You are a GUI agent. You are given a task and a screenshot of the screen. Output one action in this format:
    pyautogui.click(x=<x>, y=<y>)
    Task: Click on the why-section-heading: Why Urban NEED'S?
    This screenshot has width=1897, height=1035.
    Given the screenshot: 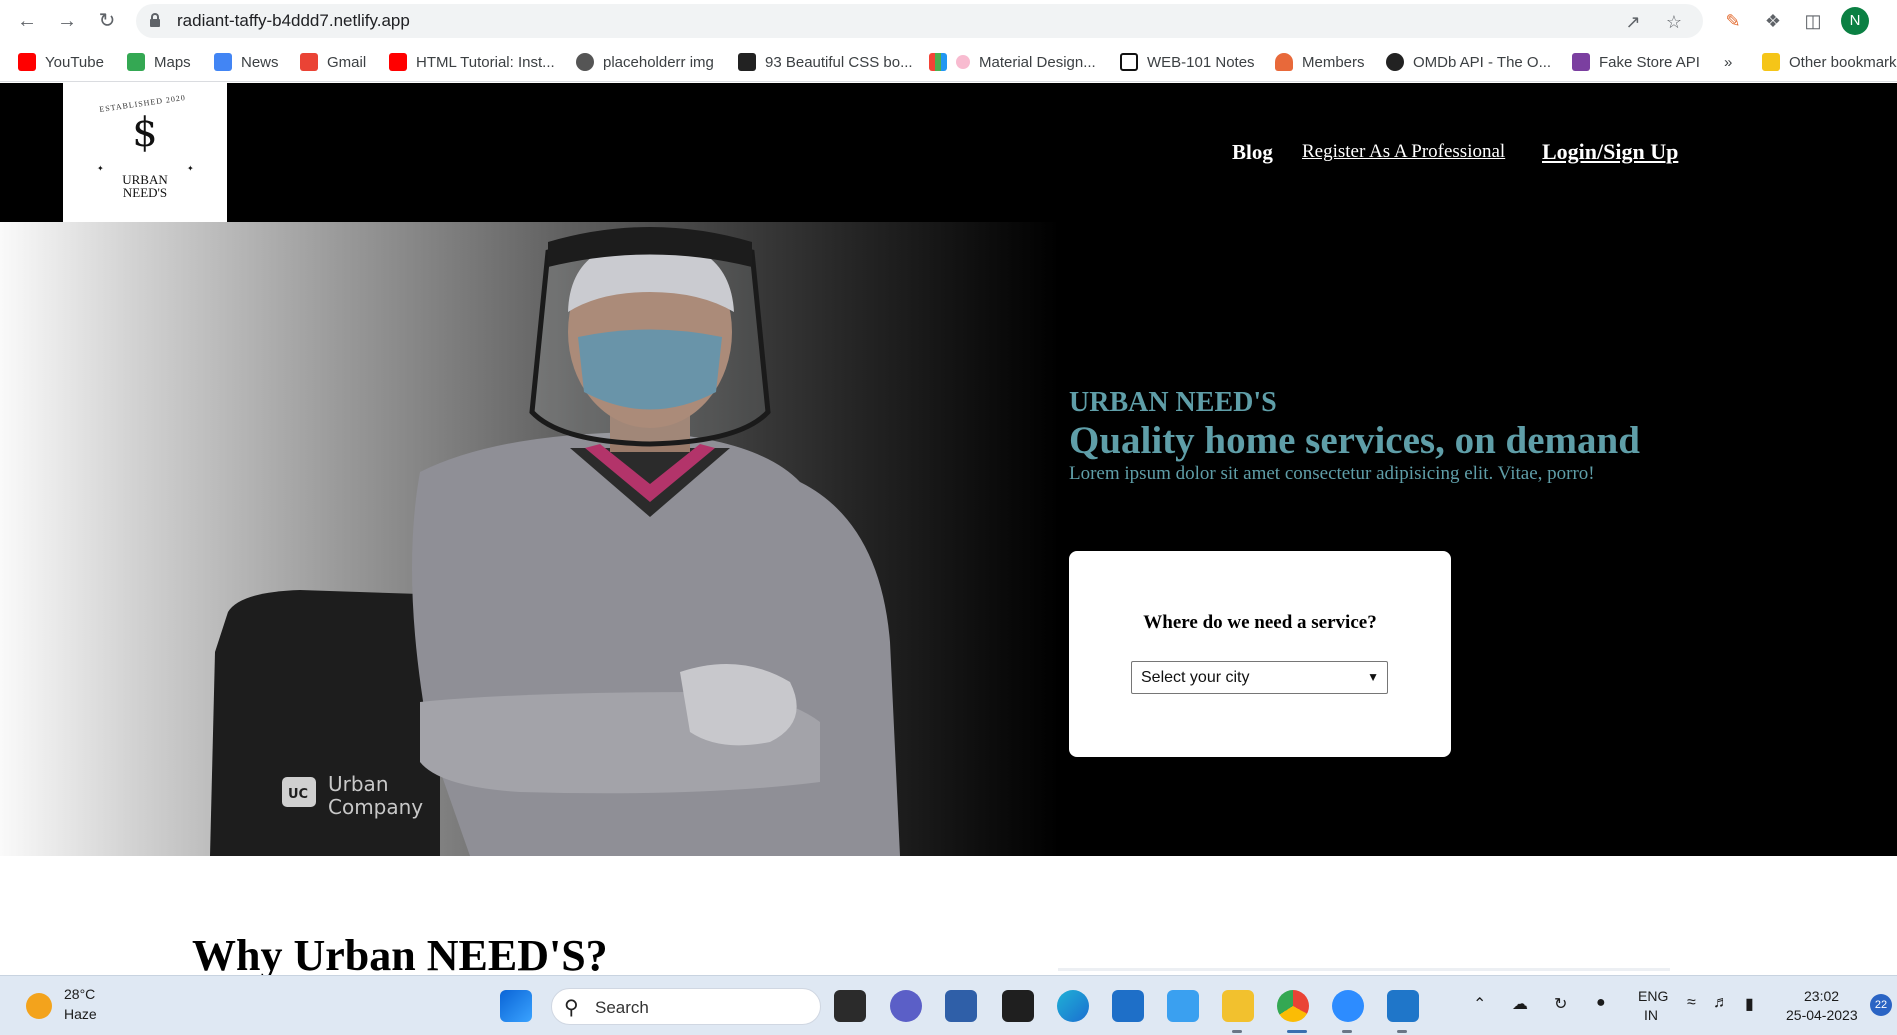 What is the action you would take?
    pyautogui.click(x=400, y=955)
    